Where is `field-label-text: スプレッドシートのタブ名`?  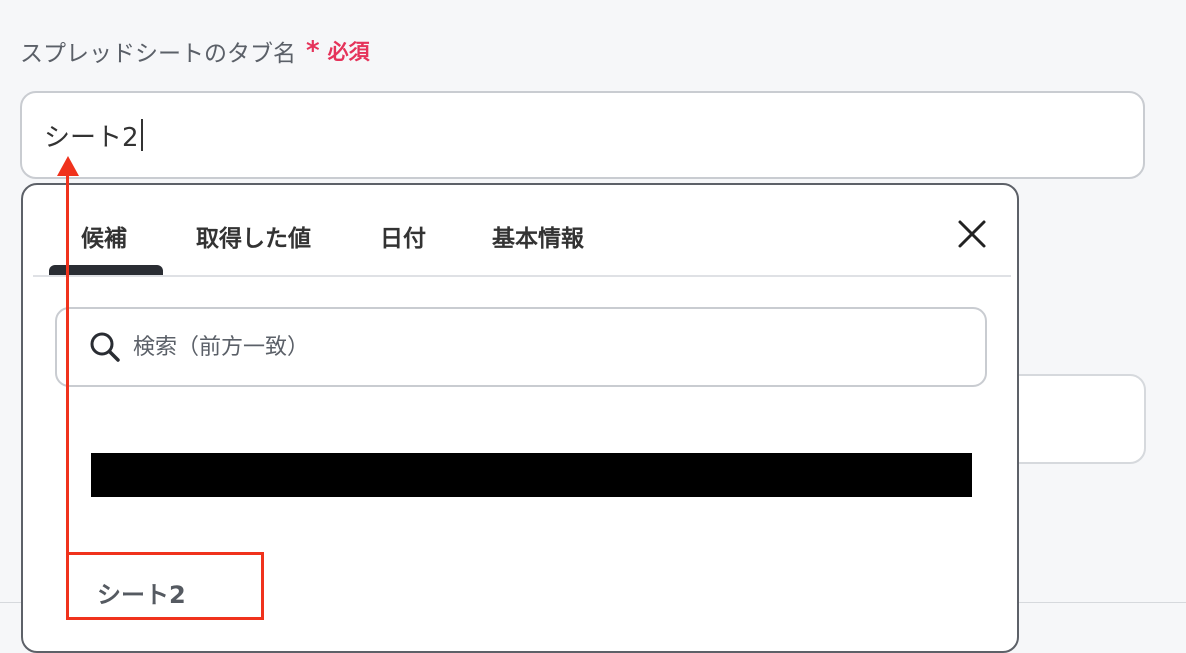
field-label-text: スプレッドシートのタブ名 is located at coordinates (158, 54).